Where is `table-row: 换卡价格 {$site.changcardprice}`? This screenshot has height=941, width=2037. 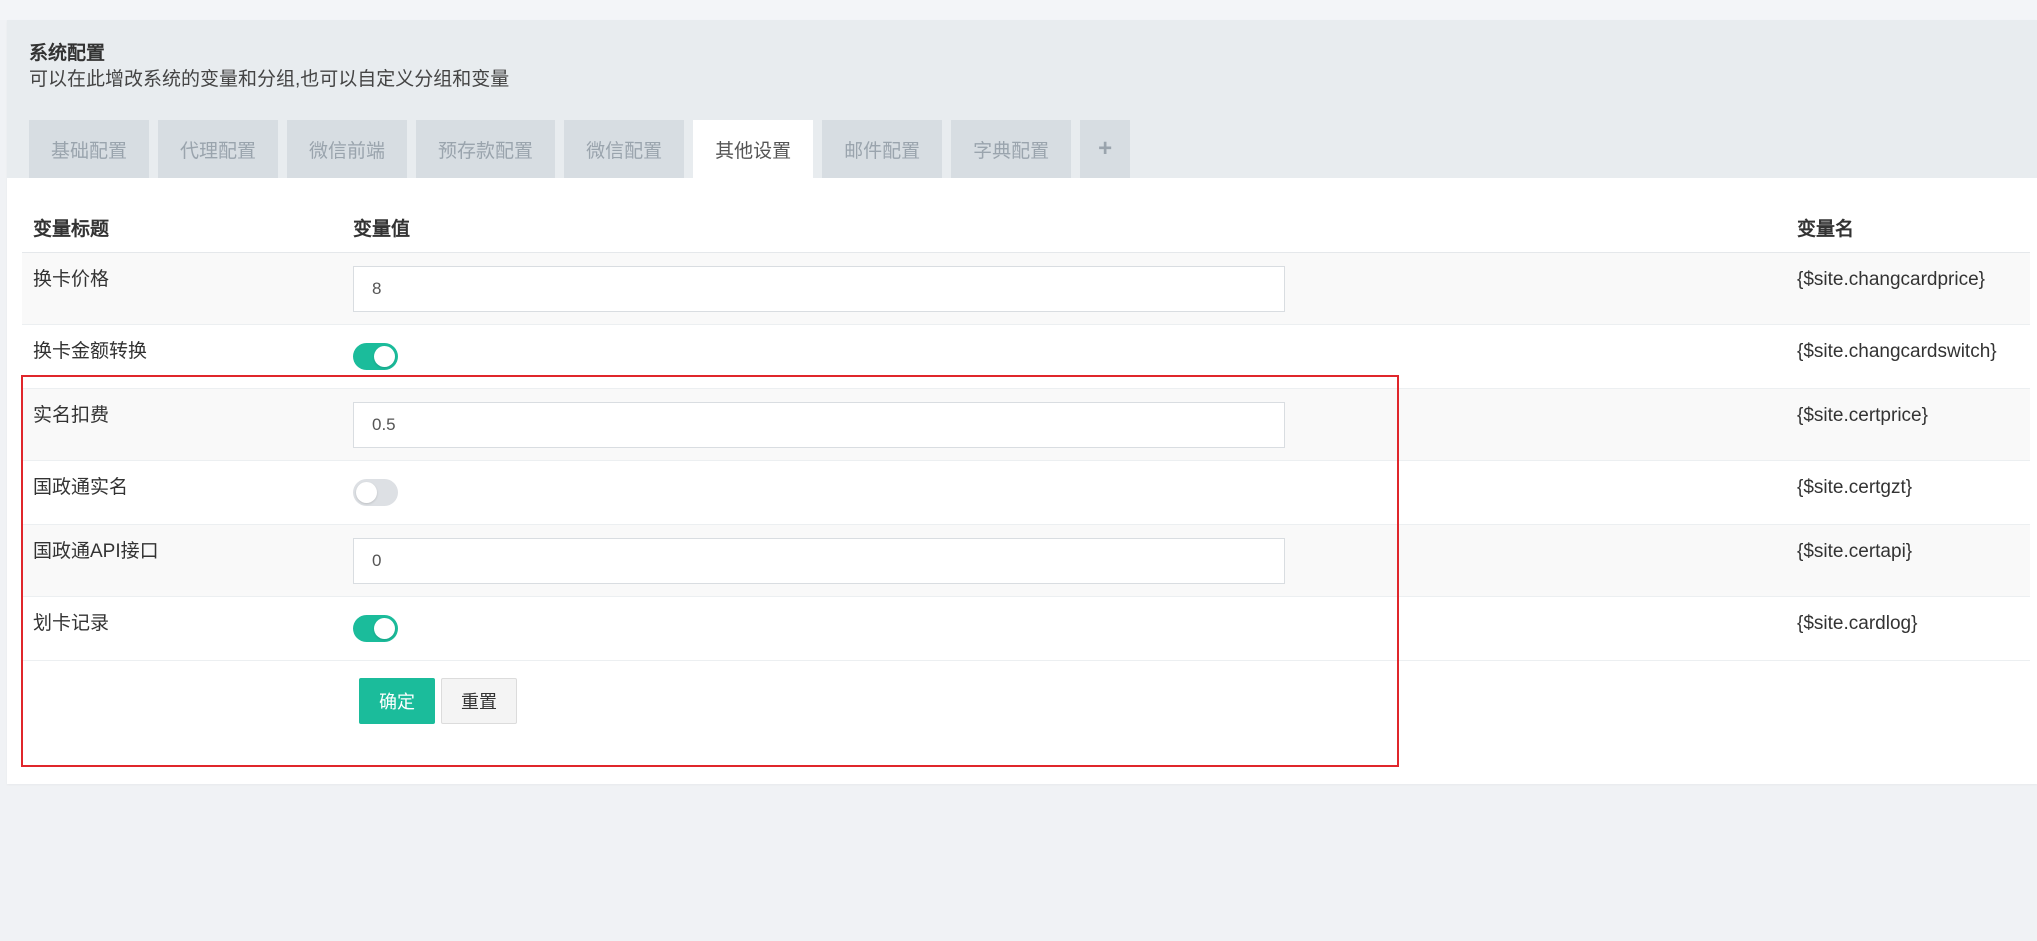
table-row: 换卡价格 {$site.changcardprice} is located at coordinates (1026, 288).